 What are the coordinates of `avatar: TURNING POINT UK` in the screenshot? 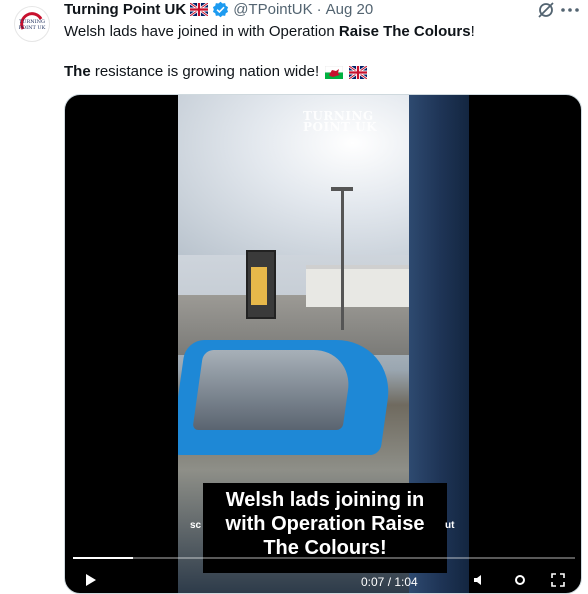 It's located at (32, 24).